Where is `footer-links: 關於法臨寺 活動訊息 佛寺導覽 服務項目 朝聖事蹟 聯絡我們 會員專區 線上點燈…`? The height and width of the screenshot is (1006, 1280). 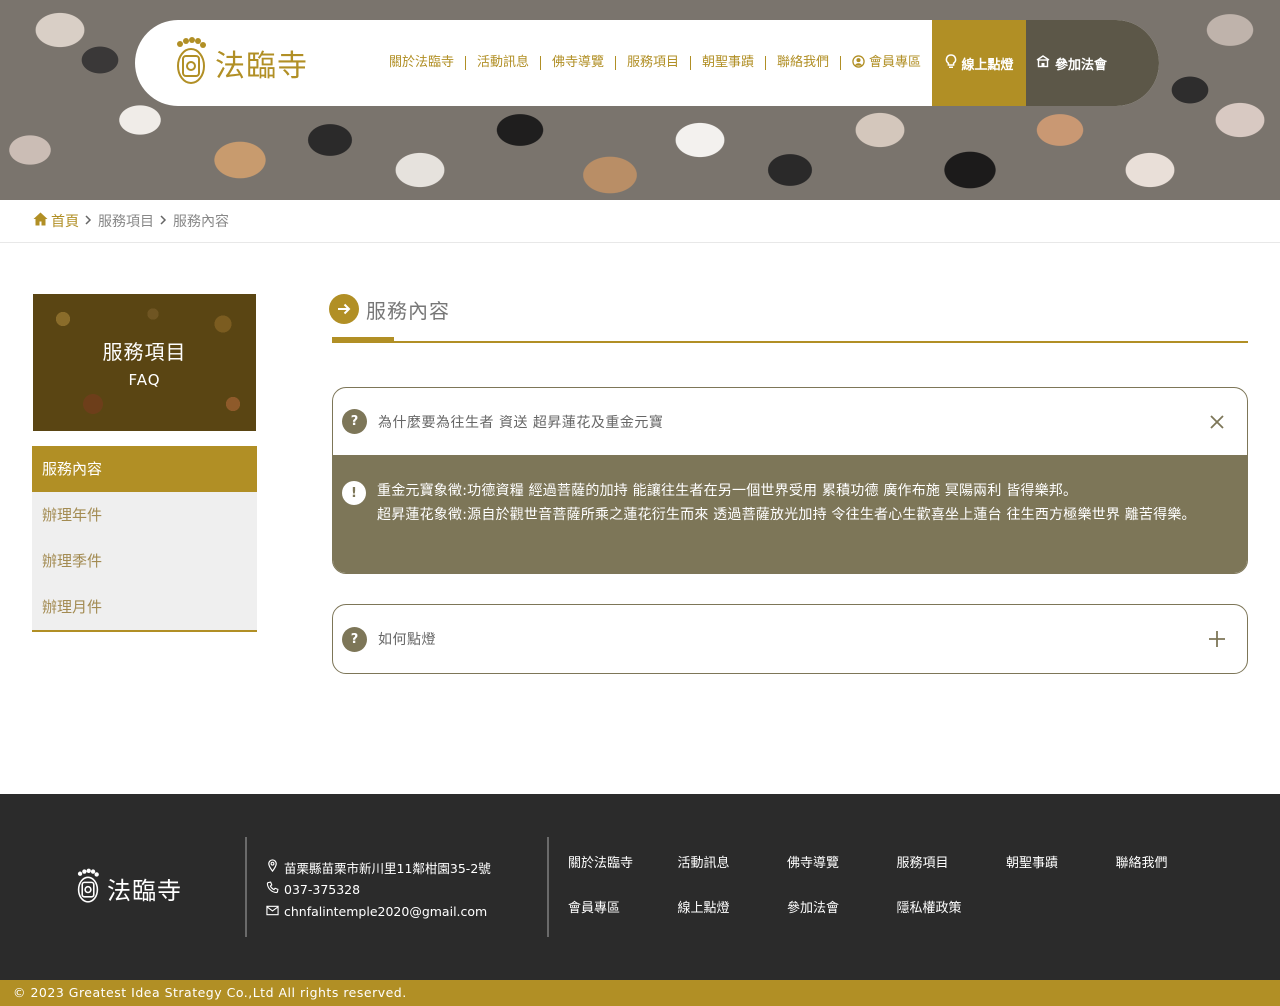 footer-links: 關於法臨寺 活動訊息 佛寺導覽 服務項目 朝聖事蹟 聯絡我們 會員專區 線上點燈… is located at coordinates (898, 884).